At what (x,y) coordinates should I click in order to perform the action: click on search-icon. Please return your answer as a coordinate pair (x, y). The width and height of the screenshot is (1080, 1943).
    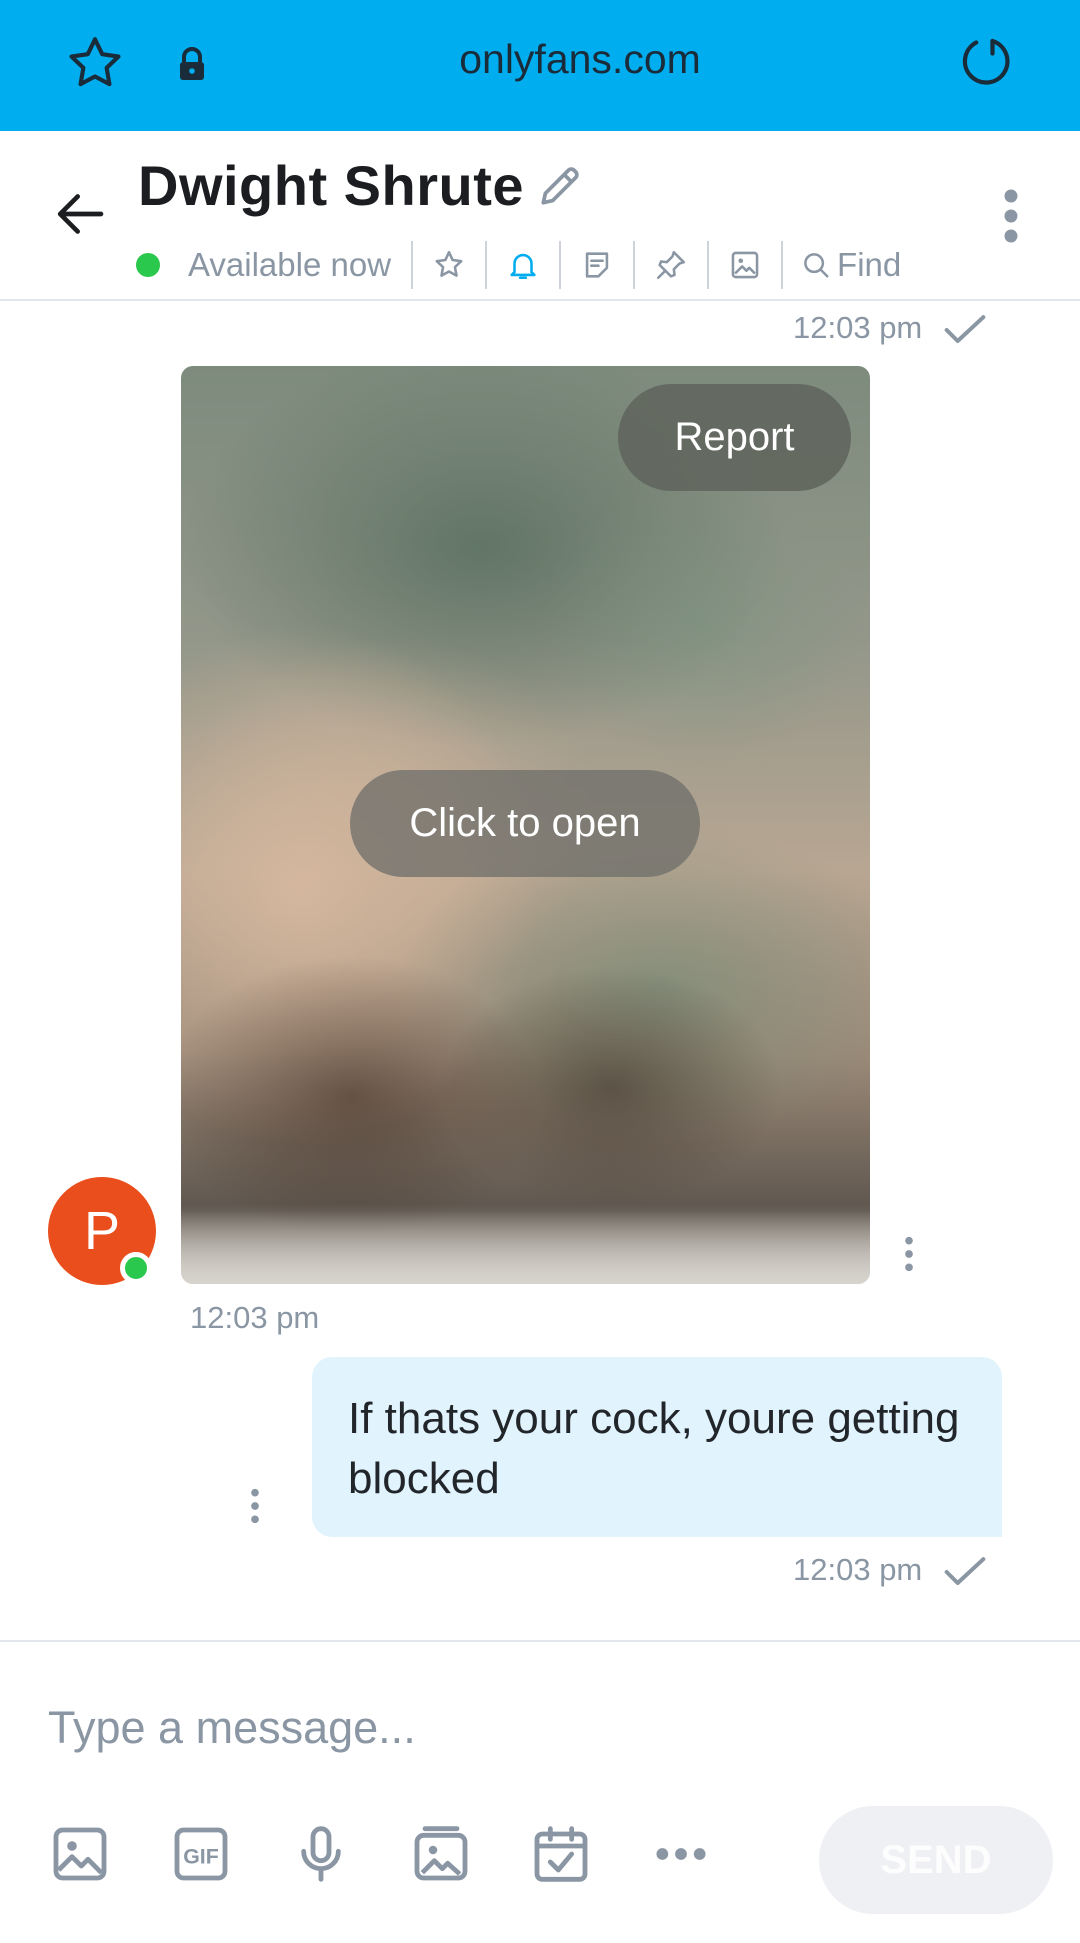
    Looking at the image, I should click on (816, 265).